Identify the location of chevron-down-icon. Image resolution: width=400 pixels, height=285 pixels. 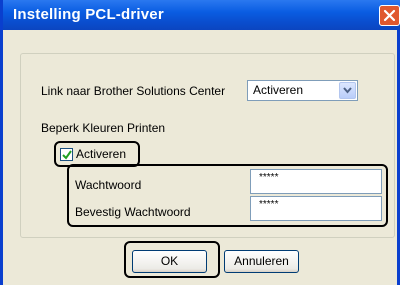
(347, 90).